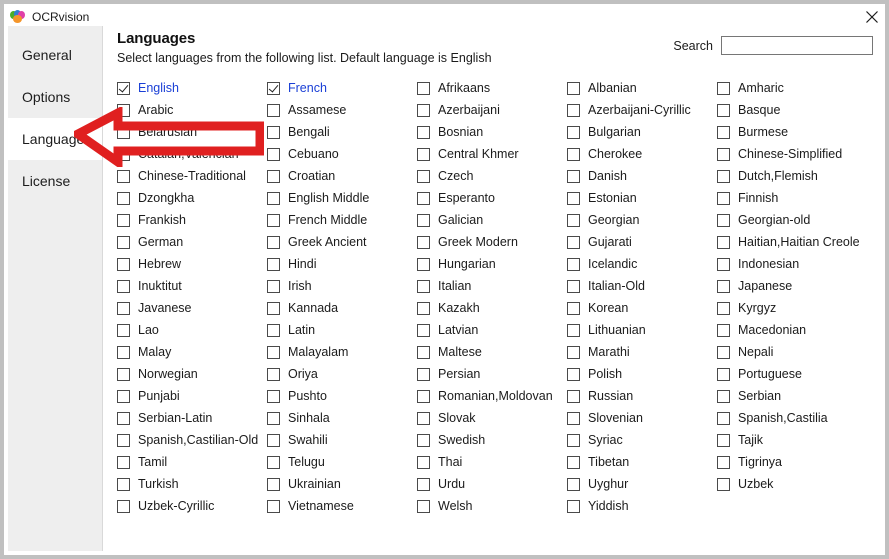 The height and width of the screenshot is (559, 889). What do you see at coordinates (492, 462) in the screenshot?
I see `language-option: Thai` at bounding box center [492, 462].